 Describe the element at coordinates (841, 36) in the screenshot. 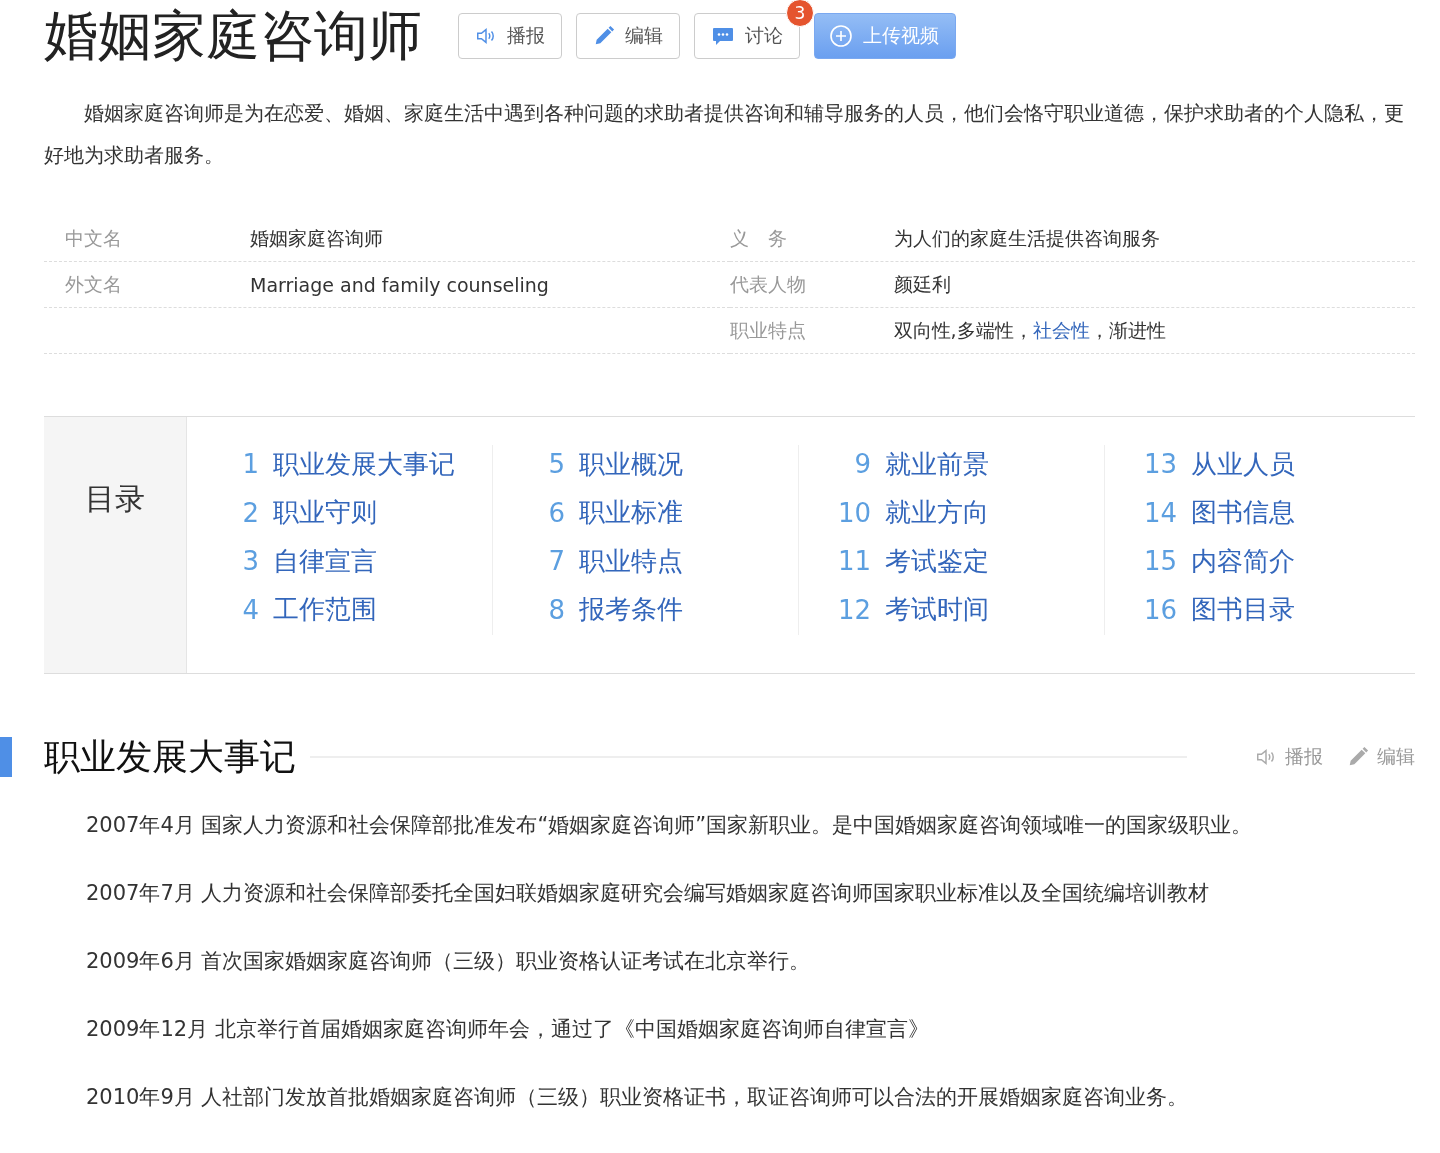

I see `plus-circle-icon` at that location.